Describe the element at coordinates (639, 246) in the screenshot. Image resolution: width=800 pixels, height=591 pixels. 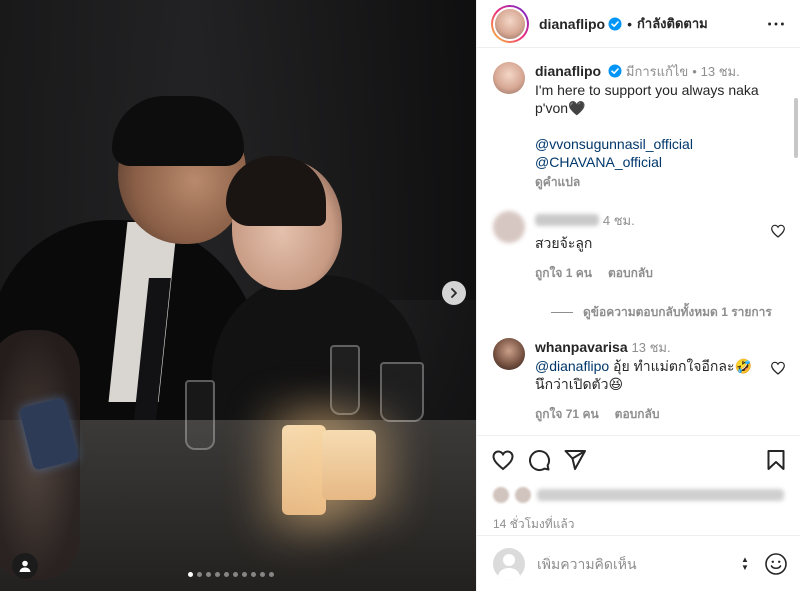
I see `comment-item: 4 ชม. สวยจ้ะลูก ถูกใจ 1 คน ตอบกลับ` at that location.